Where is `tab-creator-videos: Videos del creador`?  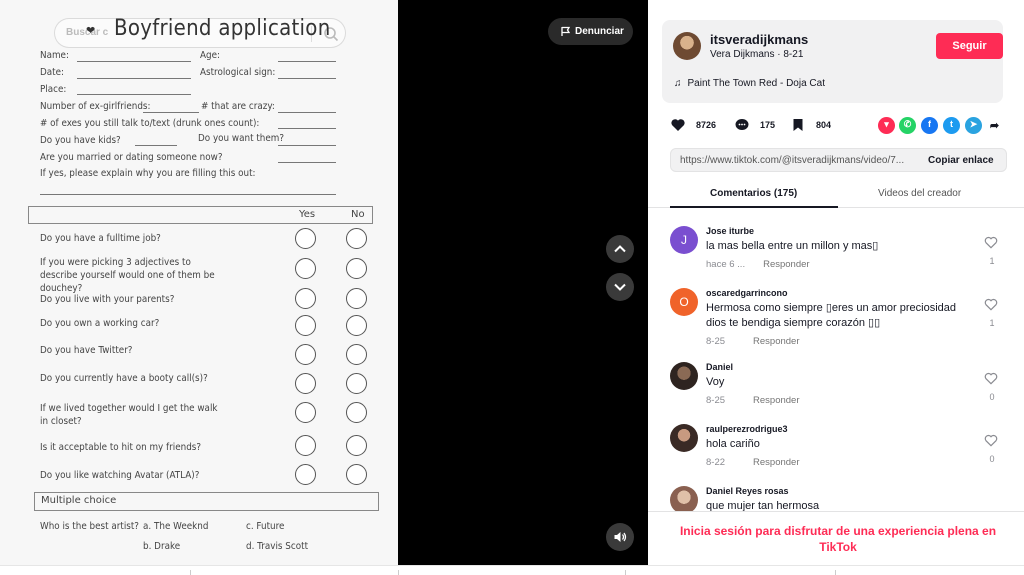
tab-creator-videos: Videos del creador is located at coordinates (919, 193).